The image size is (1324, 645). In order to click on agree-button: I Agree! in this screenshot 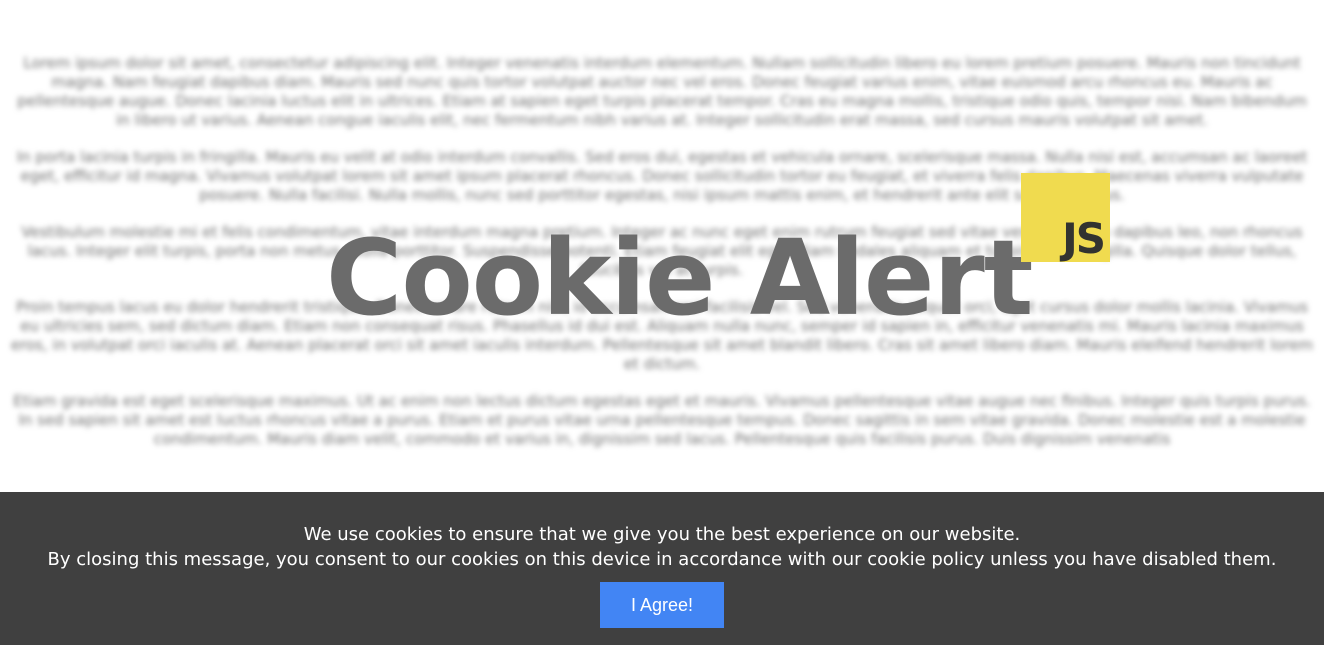, I will do `click(662, 605)`.